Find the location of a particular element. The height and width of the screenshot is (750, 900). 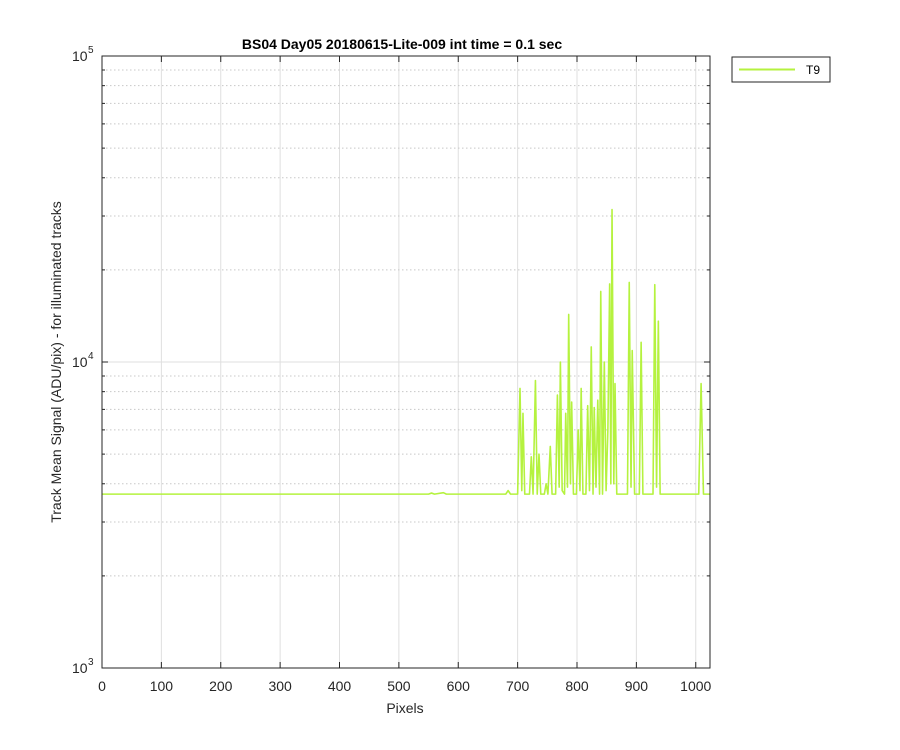

y-tick-label: 10 5 is located at coordinates (83, 54).